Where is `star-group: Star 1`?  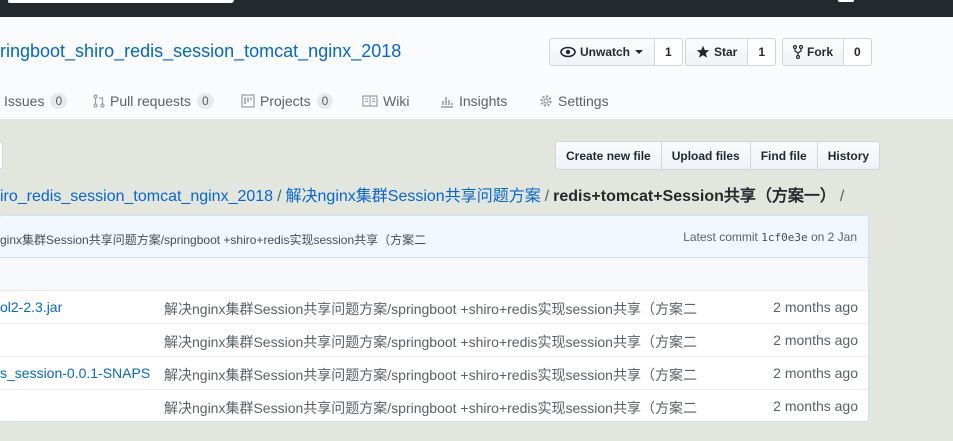 star-group: Star 1 is located at coordinates (731, 52).